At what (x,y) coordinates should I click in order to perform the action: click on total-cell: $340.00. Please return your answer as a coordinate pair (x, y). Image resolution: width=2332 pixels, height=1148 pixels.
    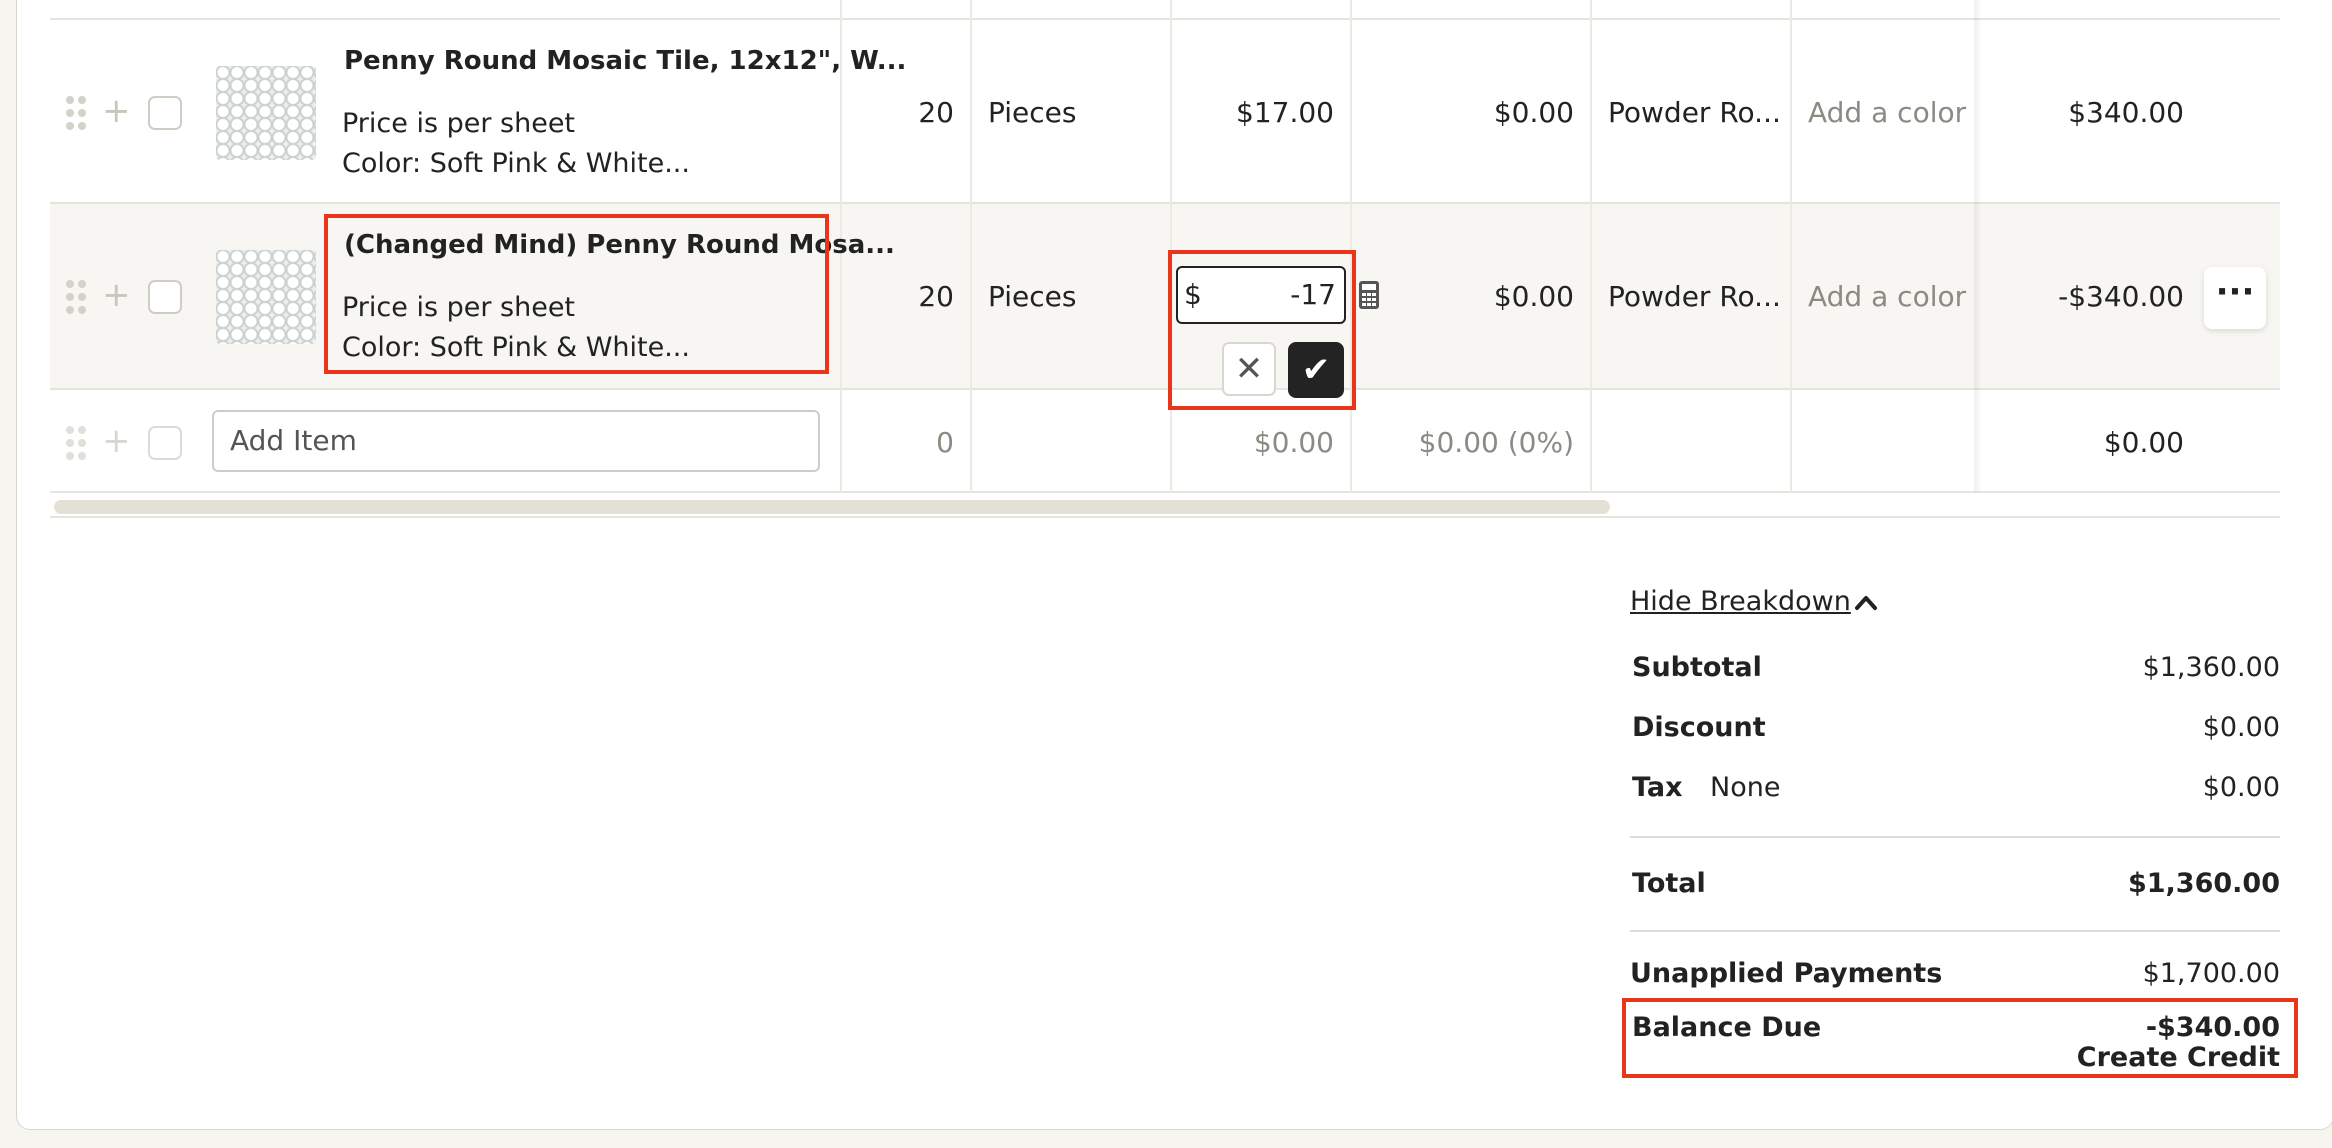
    Looking at the image, I should click on (2126, 112).